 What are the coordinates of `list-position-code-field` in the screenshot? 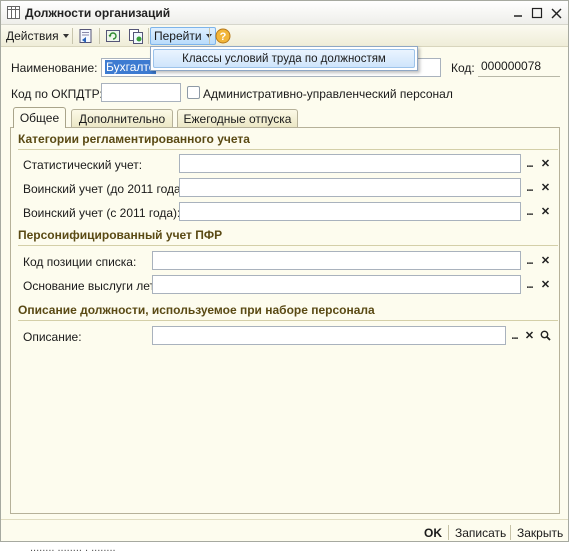 It's located at (336, 260).